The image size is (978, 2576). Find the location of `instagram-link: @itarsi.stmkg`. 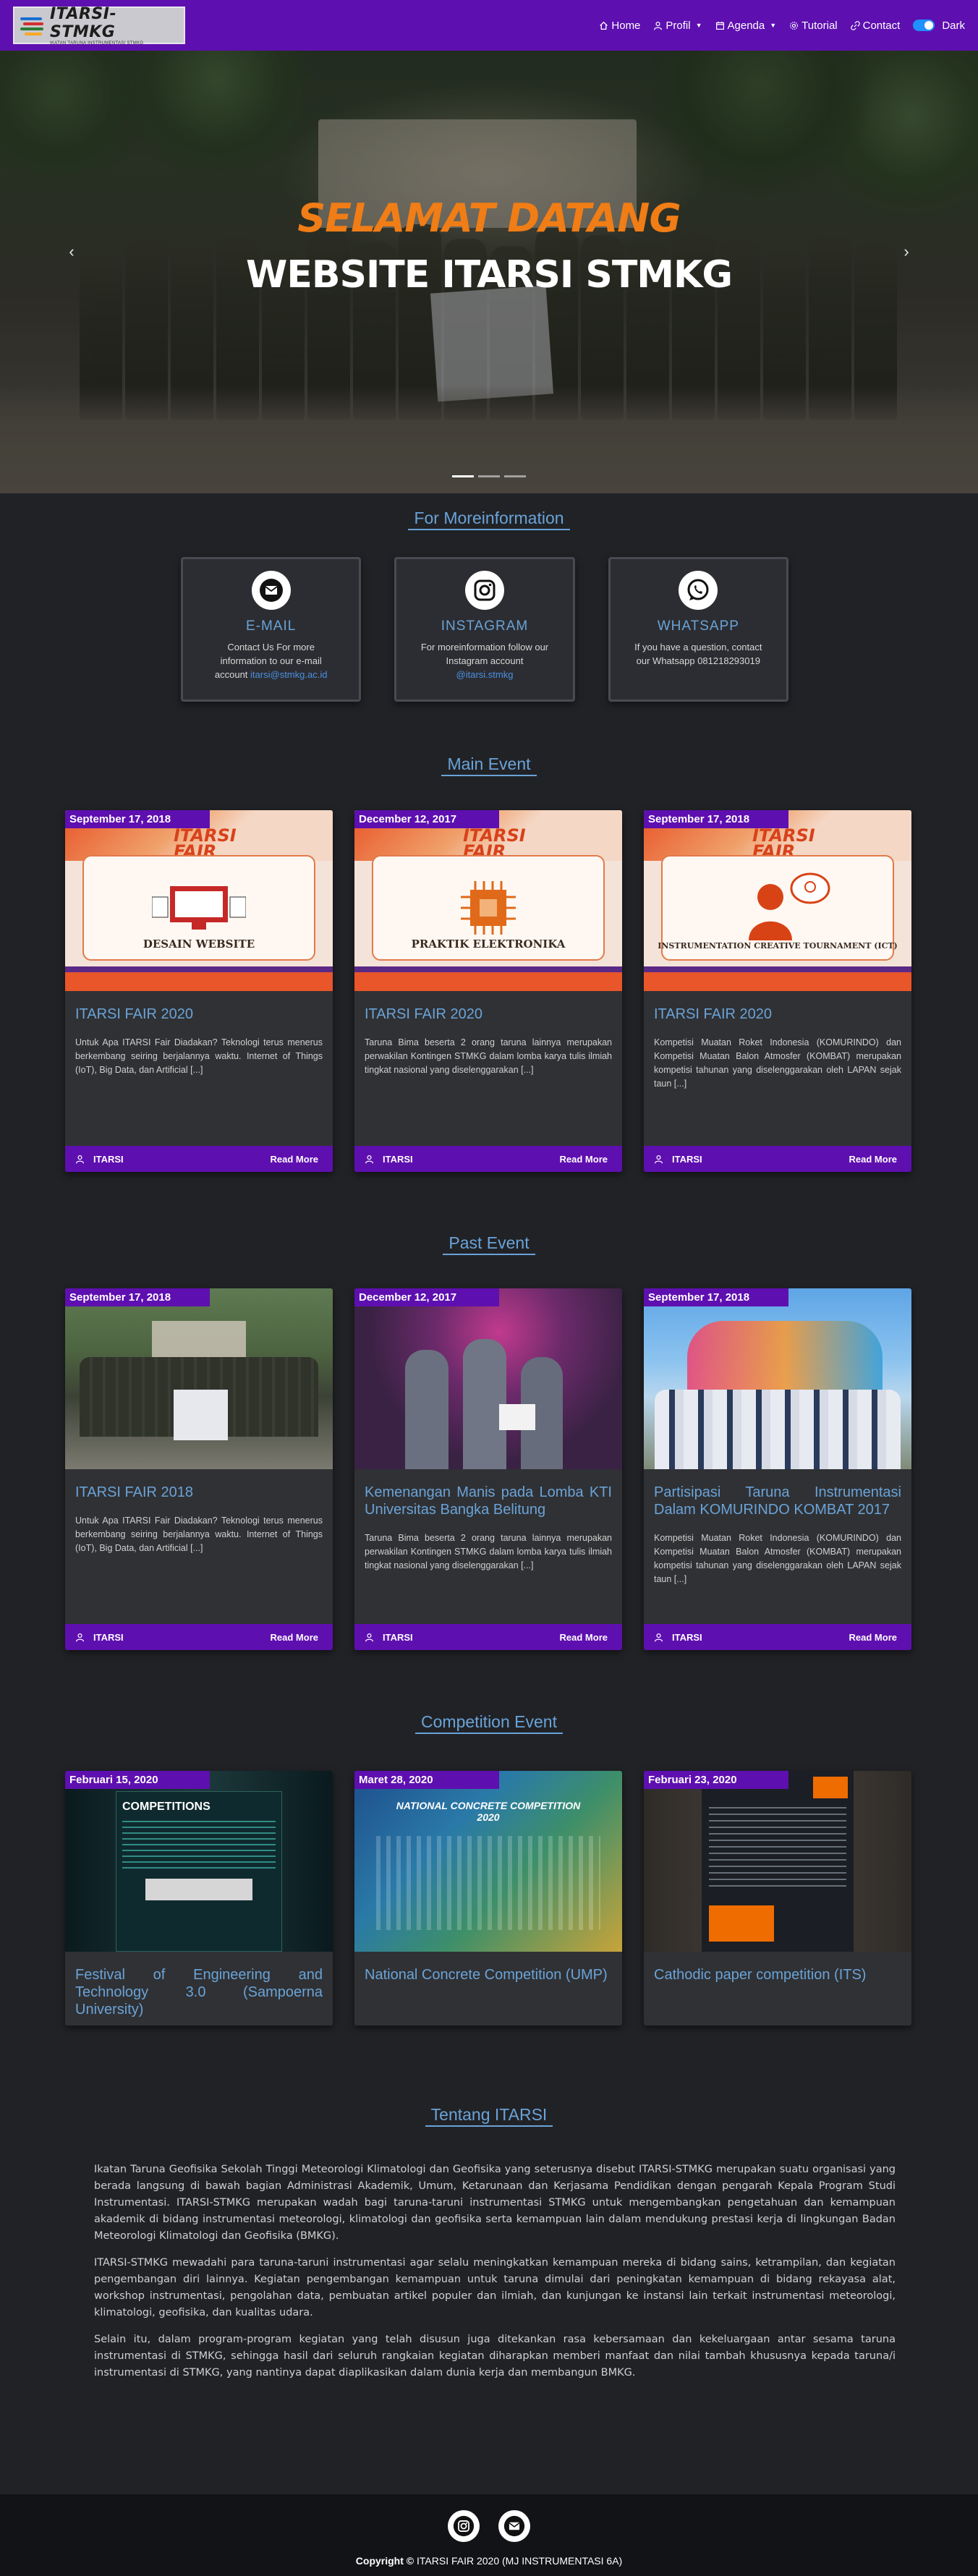

instagram-link: @itarsi.stmkg is located at coordinates (485, 674).